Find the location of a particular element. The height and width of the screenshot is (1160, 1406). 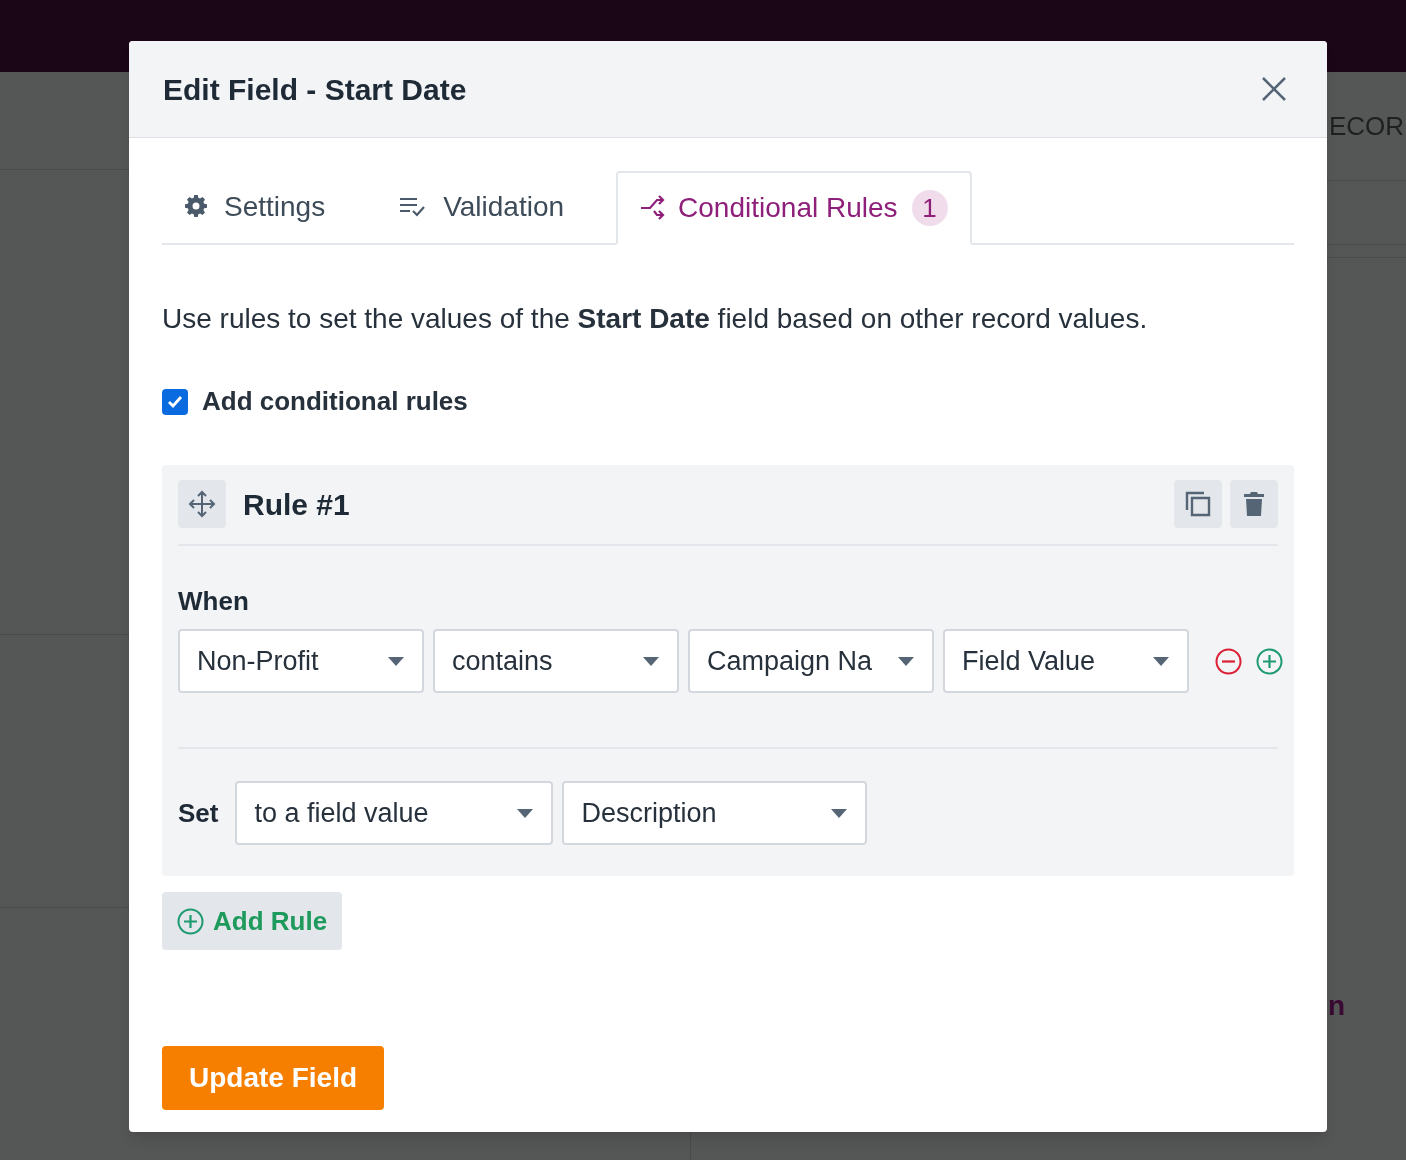

rule-title: Rule #1 is located at coordinates (296, 504).